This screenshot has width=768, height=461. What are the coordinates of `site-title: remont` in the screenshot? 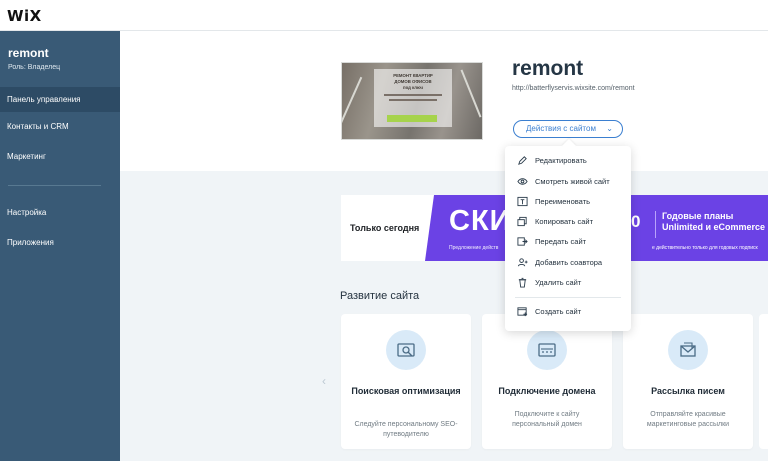 It's located at (548, 68).